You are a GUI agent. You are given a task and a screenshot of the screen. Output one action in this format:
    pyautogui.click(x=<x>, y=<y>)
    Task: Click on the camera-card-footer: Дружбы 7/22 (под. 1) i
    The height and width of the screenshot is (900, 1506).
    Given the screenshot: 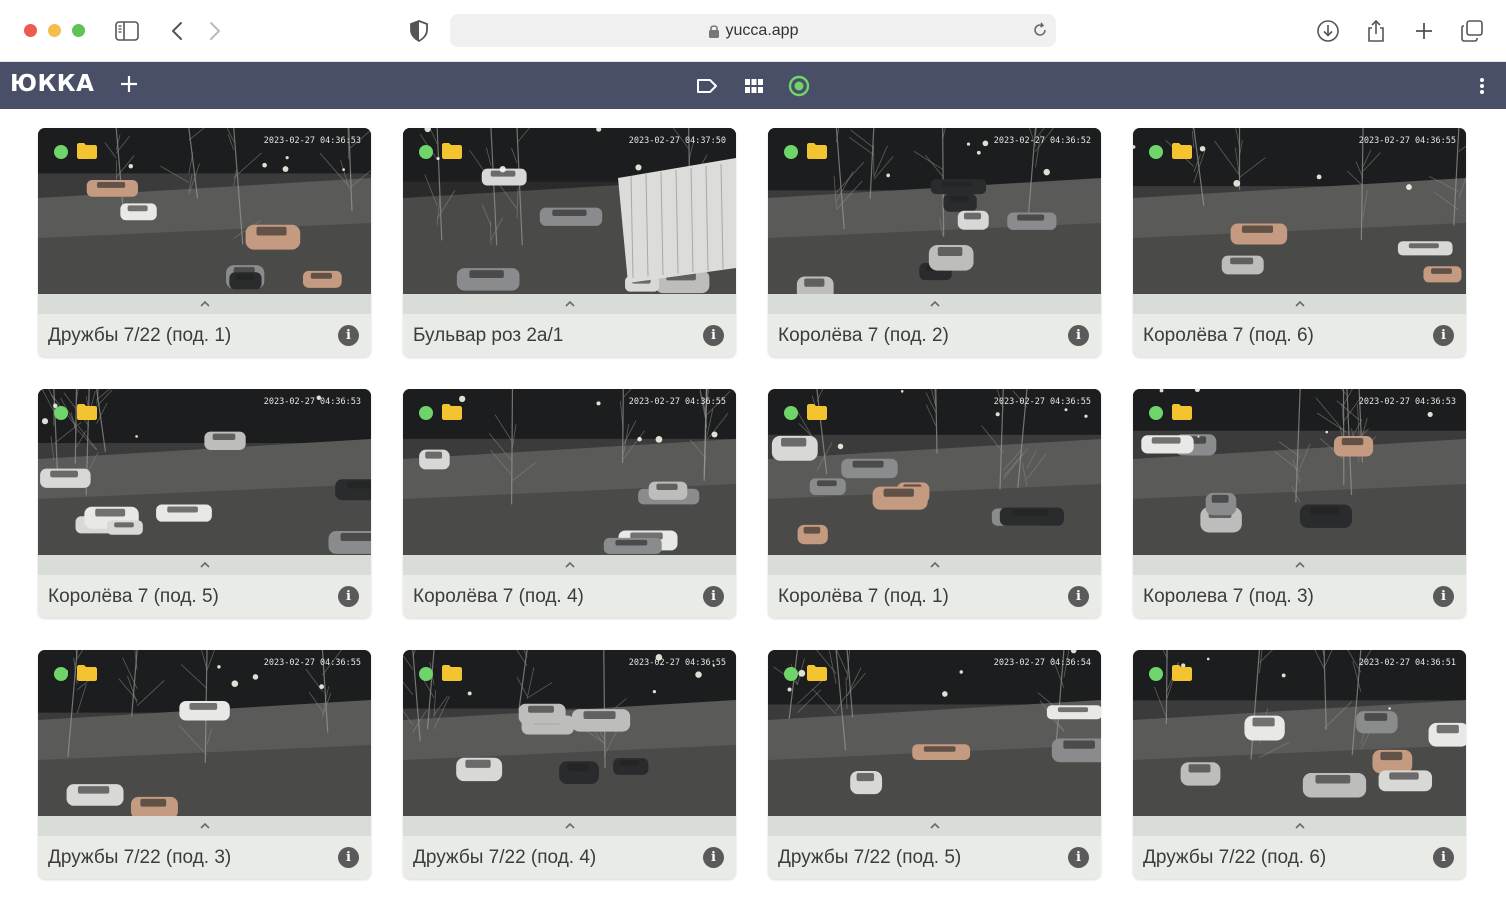 What is the action you would take?
    pyautogui.click(x=204, y=335)
    